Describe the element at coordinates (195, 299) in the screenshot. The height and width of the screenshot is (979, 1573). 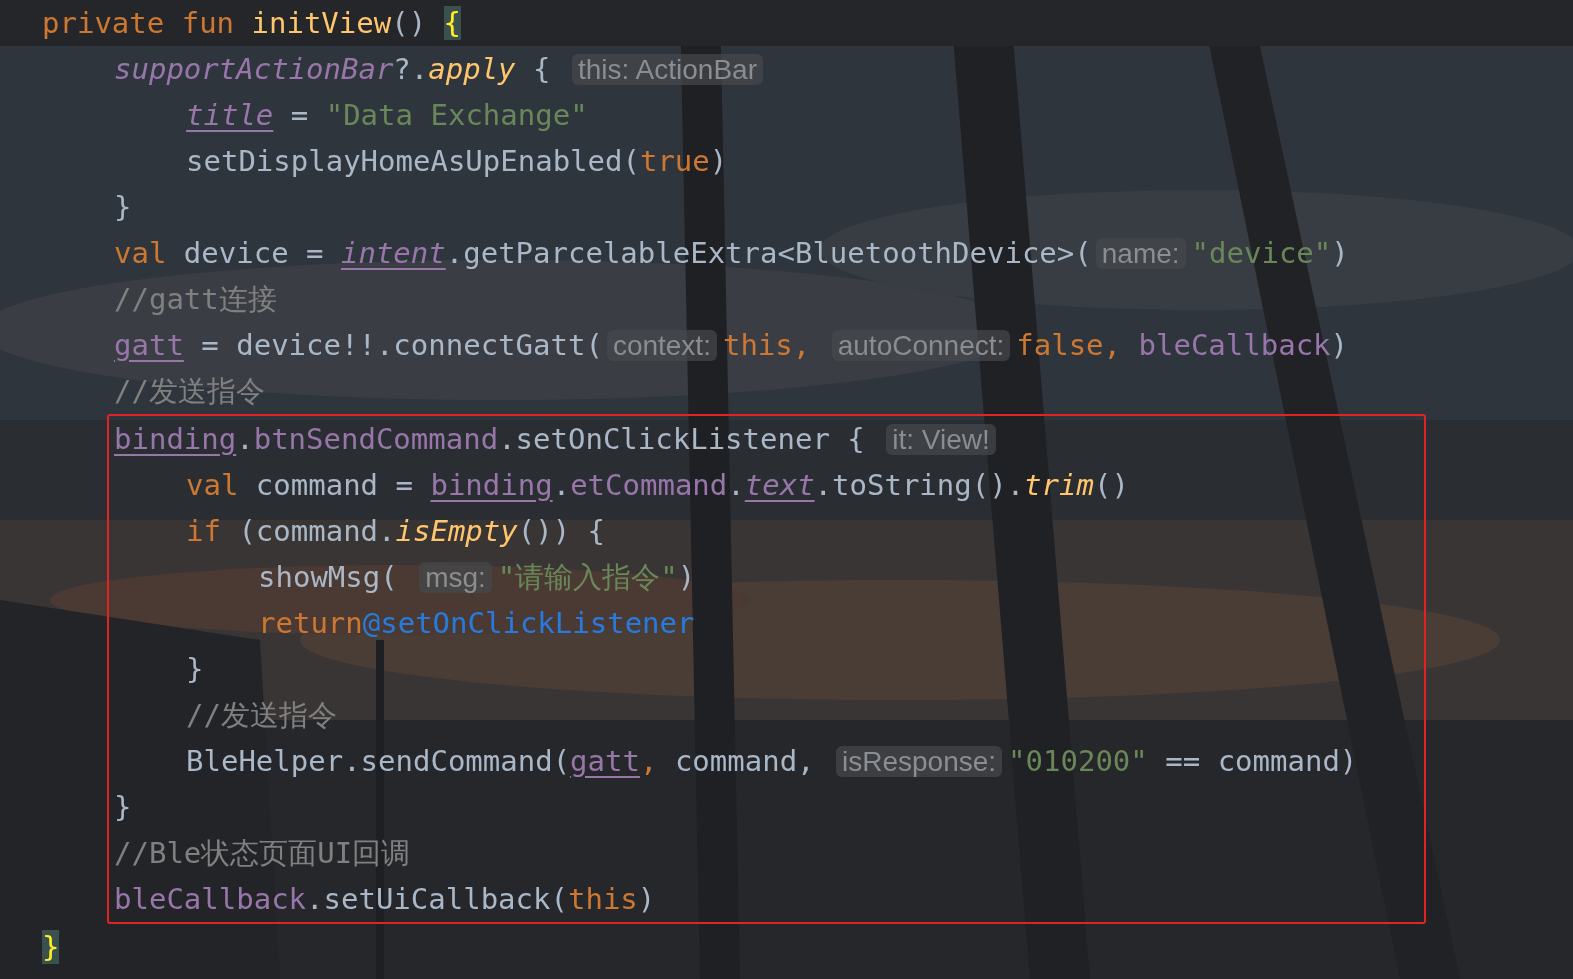
I see `code-line: //gatt连接` at that location.